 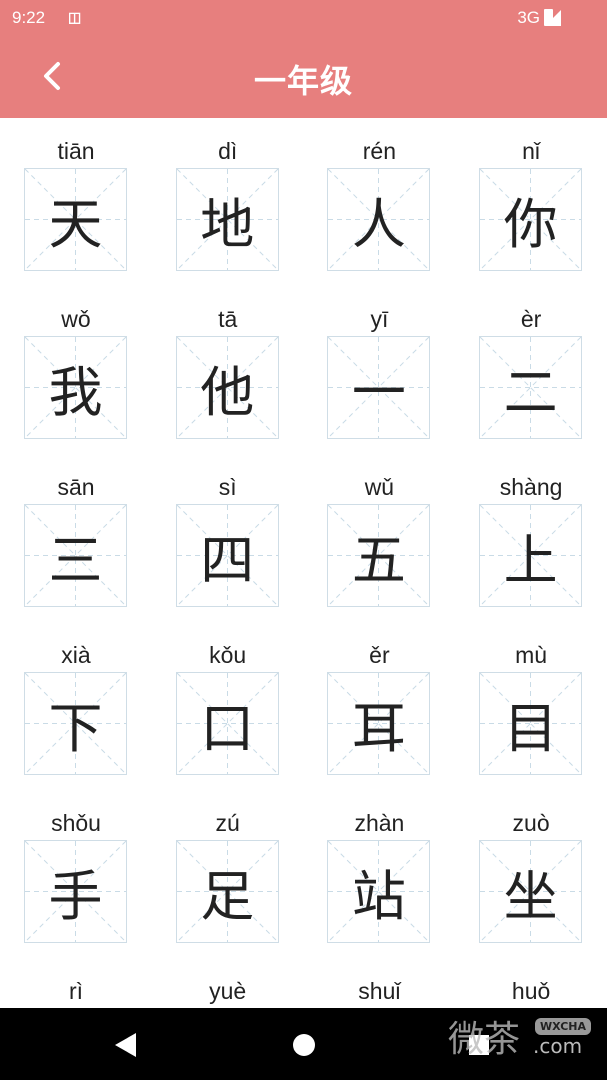 I want to click on tianzige-box: 目, so click(x=531, y=723).